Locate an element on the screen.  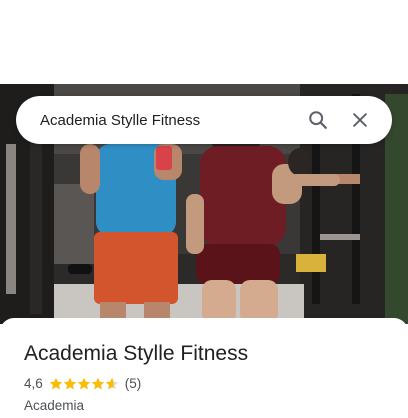
star-rating is located at coordinates (84, 384).